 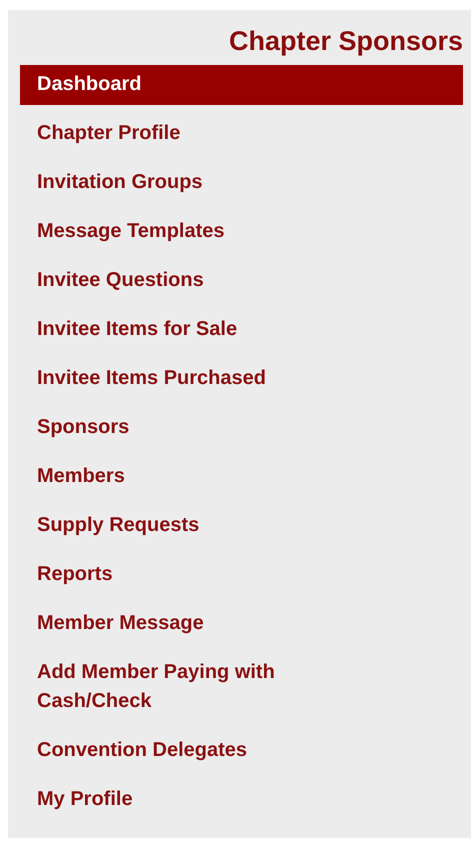 I want to click on sidebar-item: Invitee Items for Sale, so click(x=241, y=329).